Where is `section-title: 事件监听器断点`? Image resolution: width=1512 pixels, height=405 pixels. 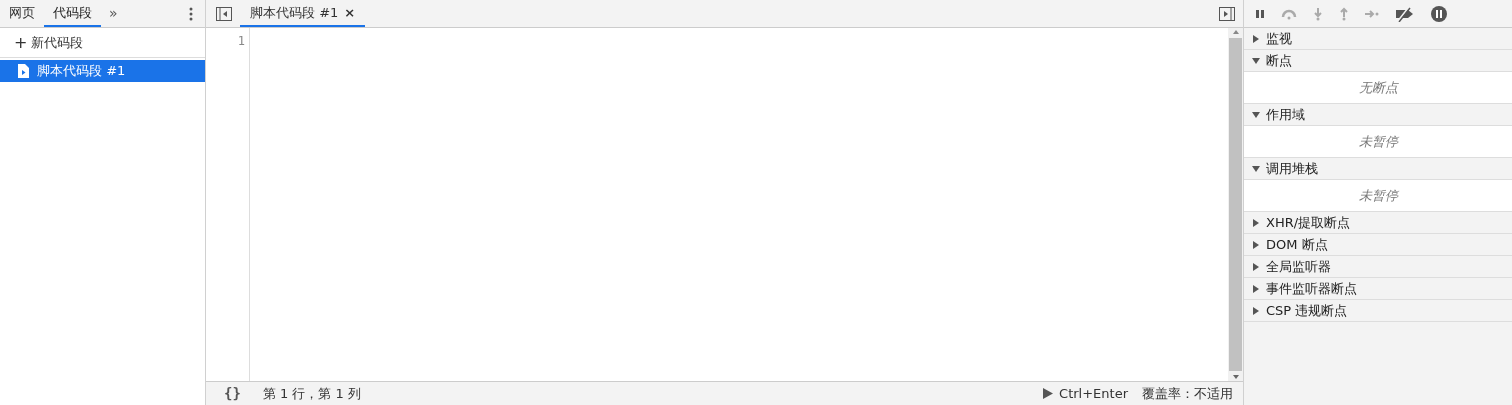
section-title: 事件监听器断点 is located at coordinates (1311, 288).